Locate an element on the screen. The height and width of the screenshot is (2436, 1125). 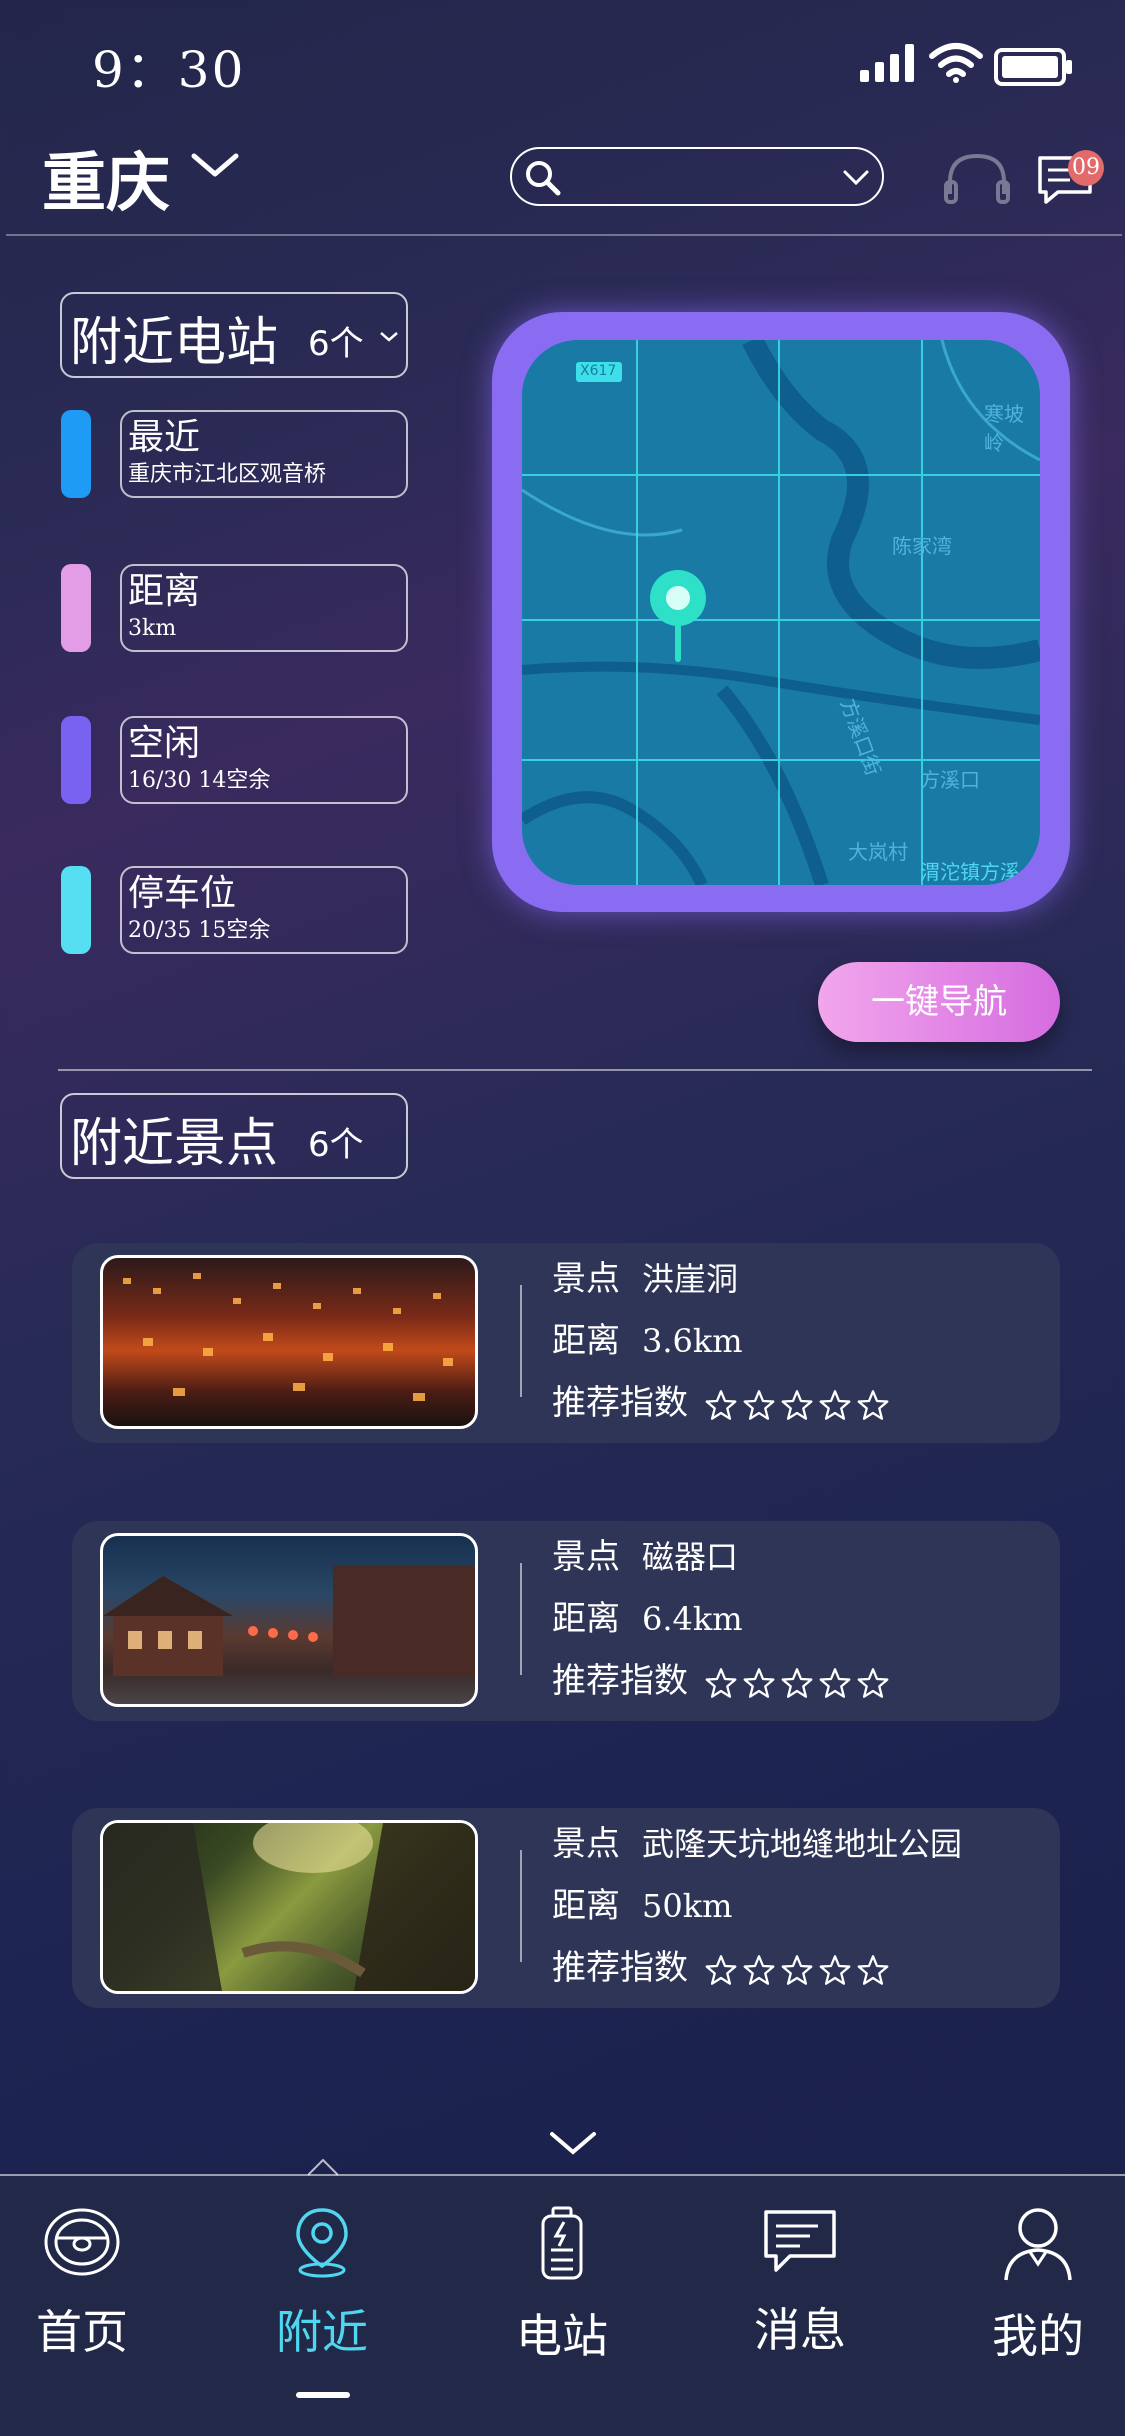
attraction-name: 磁器口 is located at coordinates (690, 1557).